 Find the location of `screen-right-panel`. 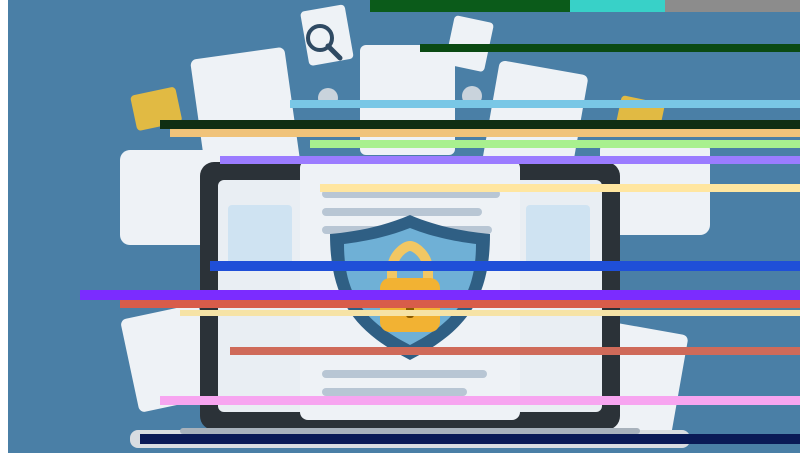

screen-right-panel is located at coordinates (558, 235).